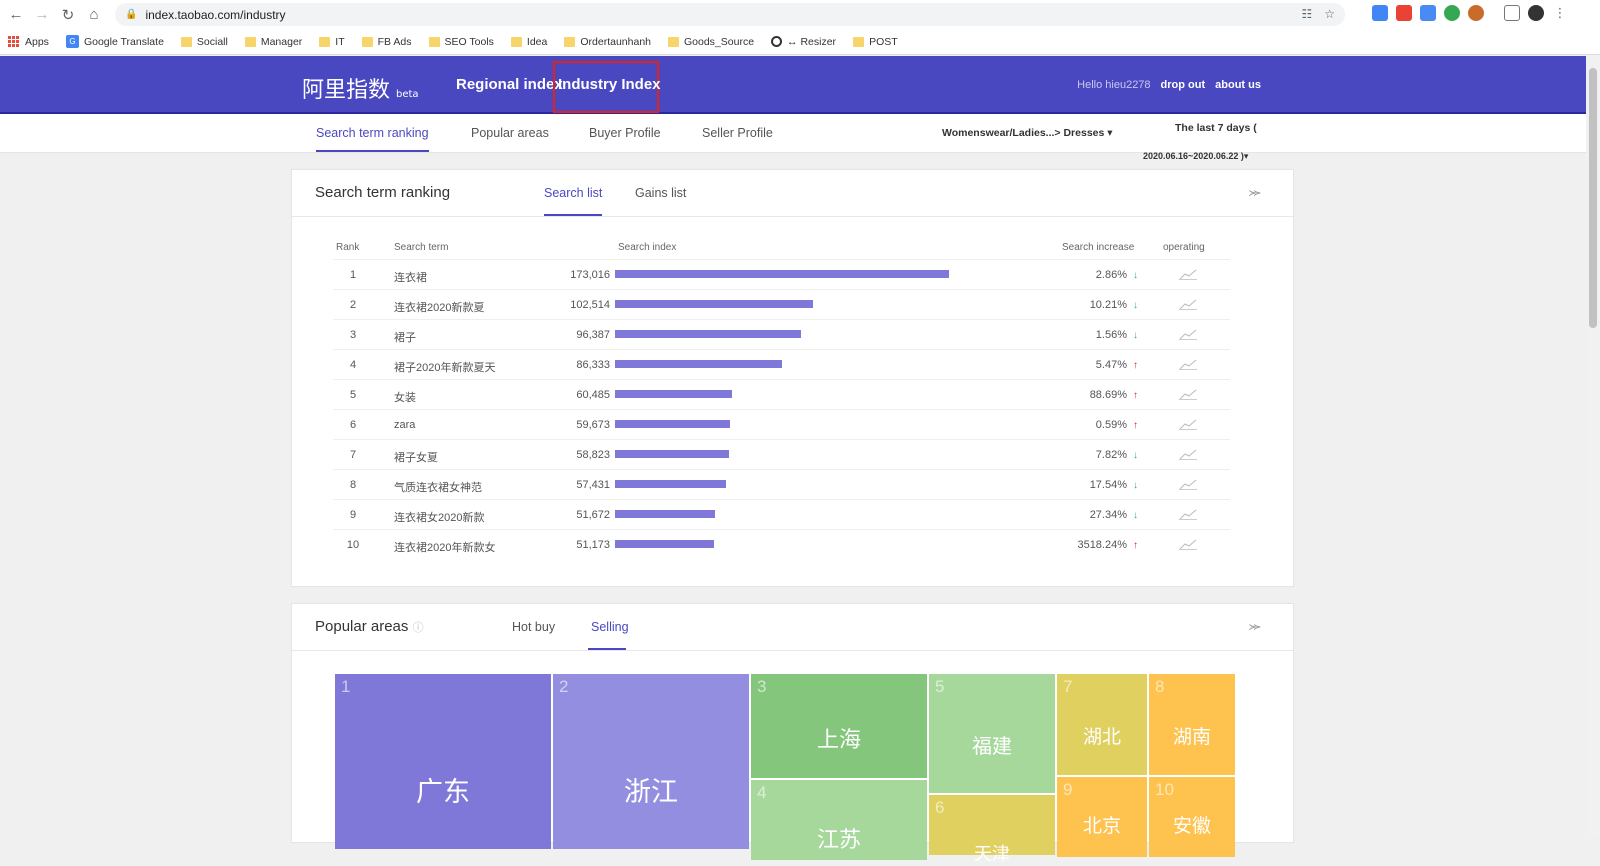 This screenshot has height=866, width=1600. What do you see at coordinates (372, 133) in the screenshot?
I see `tab-search-term-ranking: Search term ranking` at bounding box center [372, 133].